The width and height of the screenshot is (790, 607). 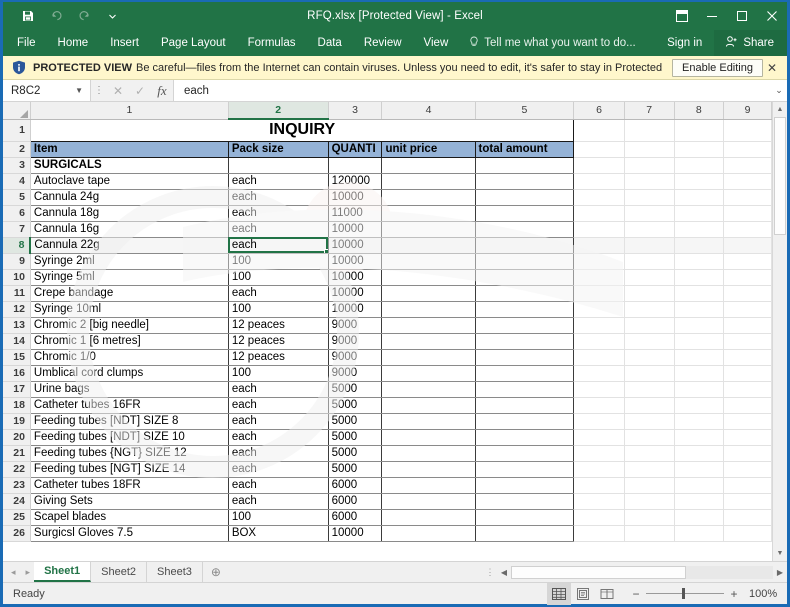 I want to click on table-row: 26 Surgicsl Gloves 7.5 BOX 10000, so click(x=387, y=533).